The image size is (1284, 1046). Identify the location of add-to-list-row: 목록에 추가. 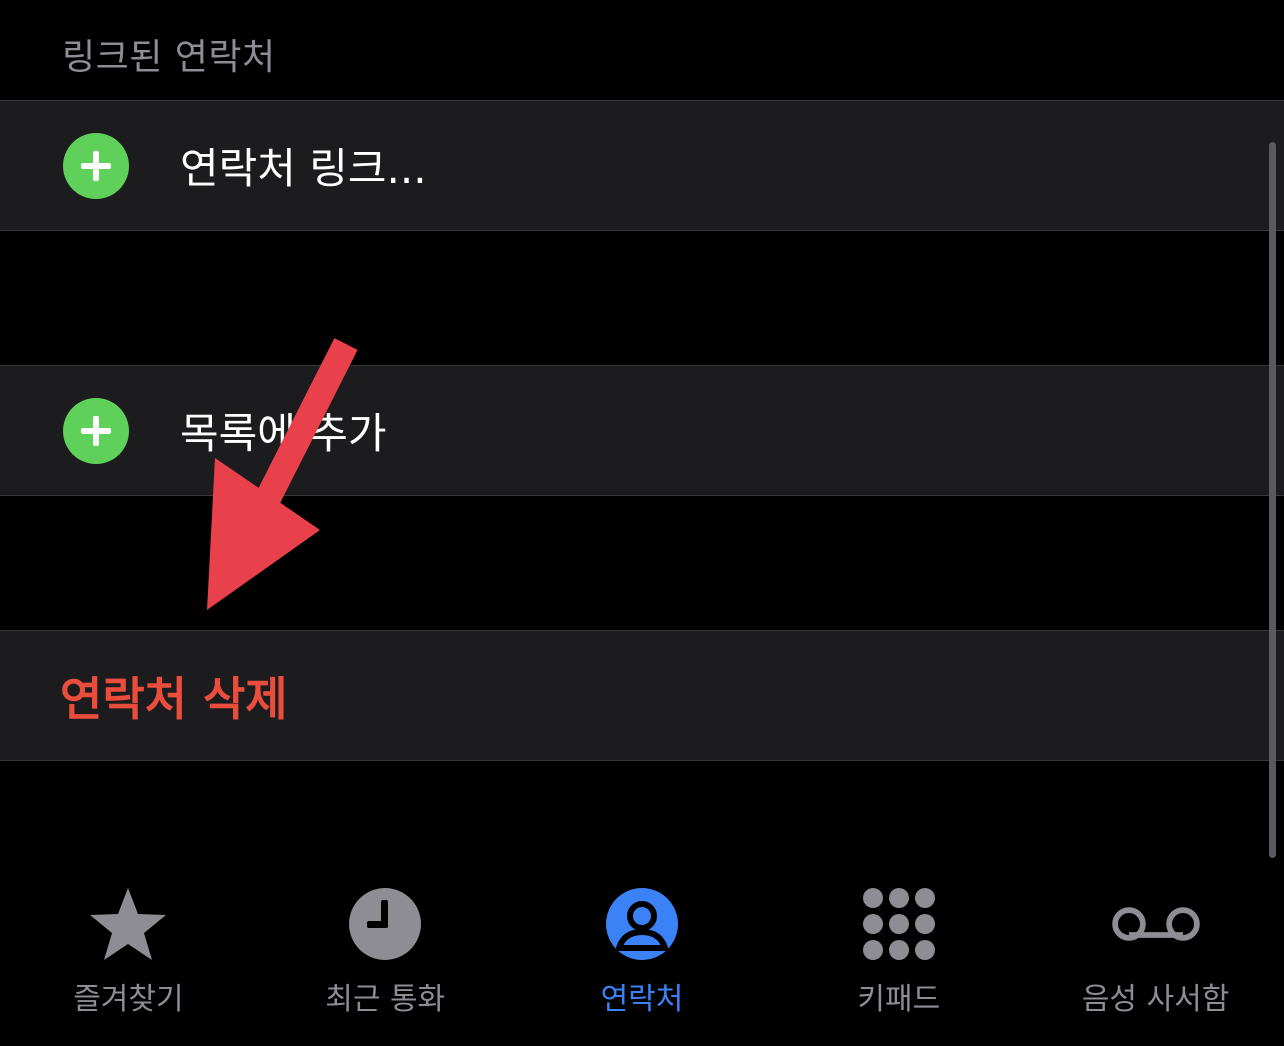
(642, 430).